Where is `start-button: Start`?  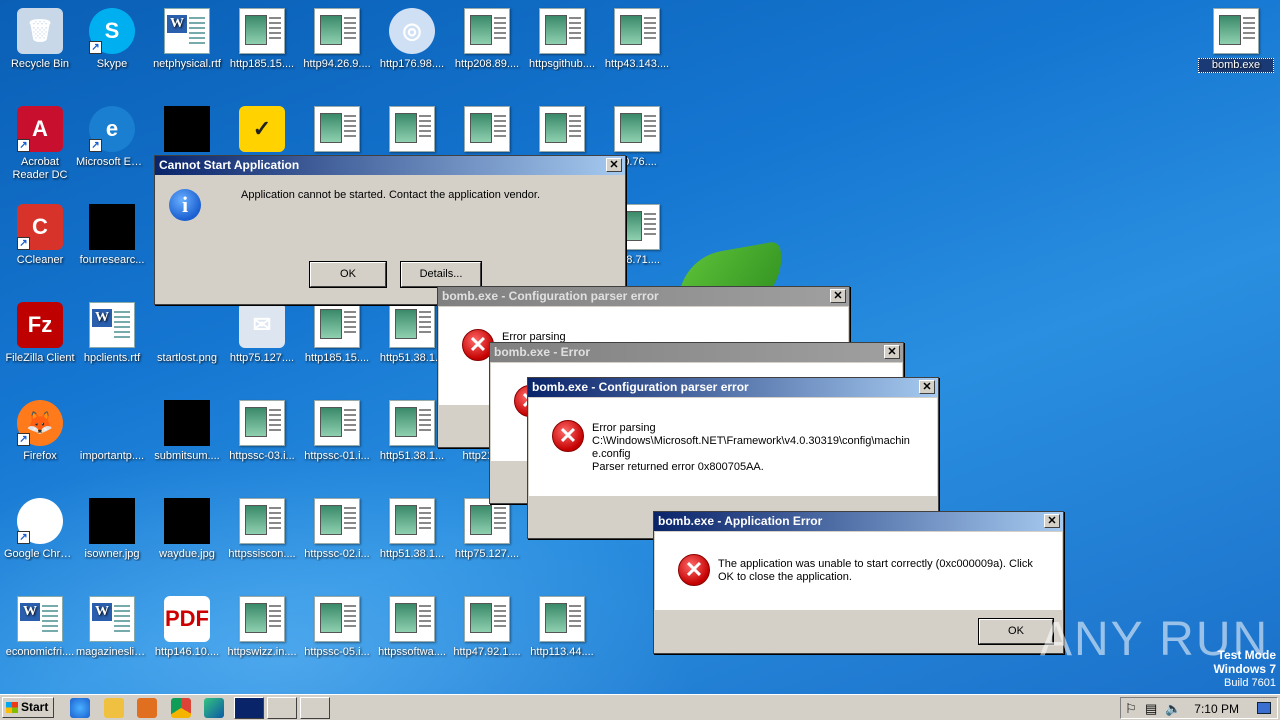 start-button: Start is located at coordinates (28, 707).